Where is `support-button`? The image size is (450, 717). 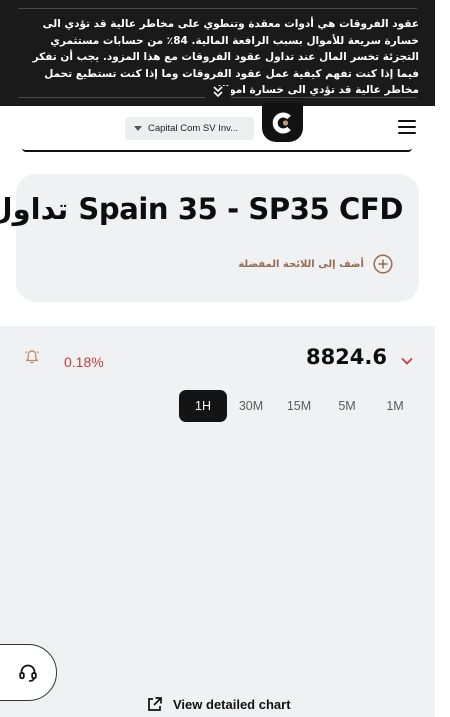
support-button is located at coordinates (28, 672).